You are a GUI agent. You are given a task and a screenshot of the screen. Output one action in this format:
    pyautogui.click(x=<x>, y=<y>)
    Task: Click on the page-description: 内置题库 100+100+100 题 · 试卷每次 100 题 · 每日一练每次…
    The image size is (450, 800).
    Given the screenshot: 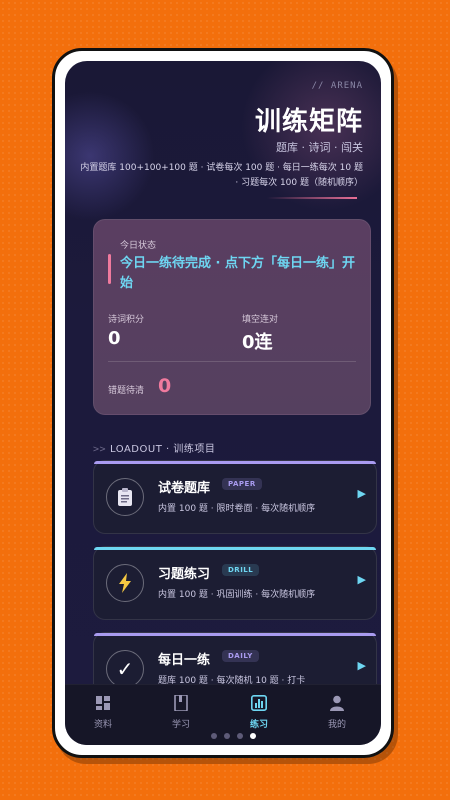 What is the action you would take?
    pyautogui.click(x=221, y=175)
    